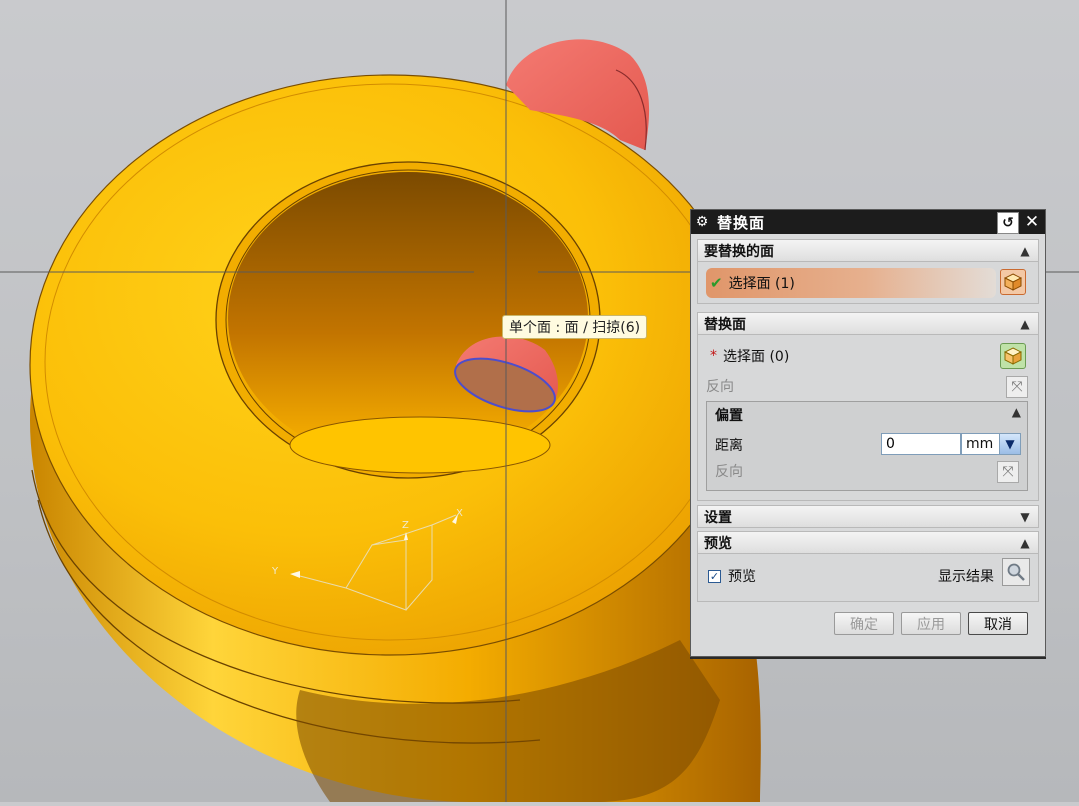 The height and width of the screenshot is (806, 1079). I want to click on distance-input, so click(921, 444).